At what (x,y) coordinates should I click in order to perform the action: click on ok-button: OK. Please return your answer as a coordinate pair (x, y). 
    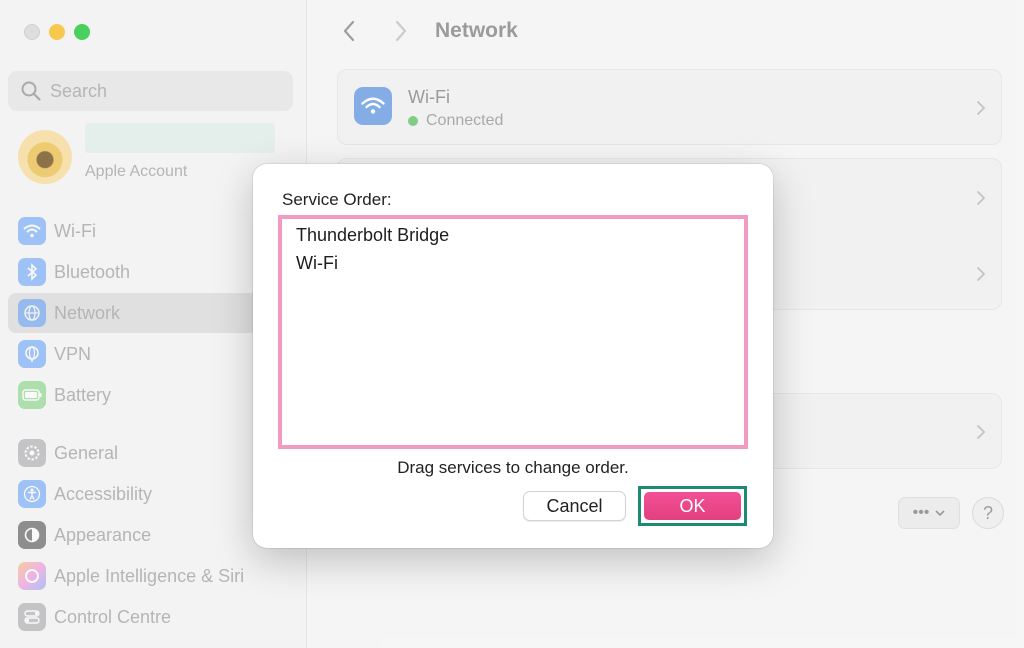
    Looking at the image, I should click on (692, 506).